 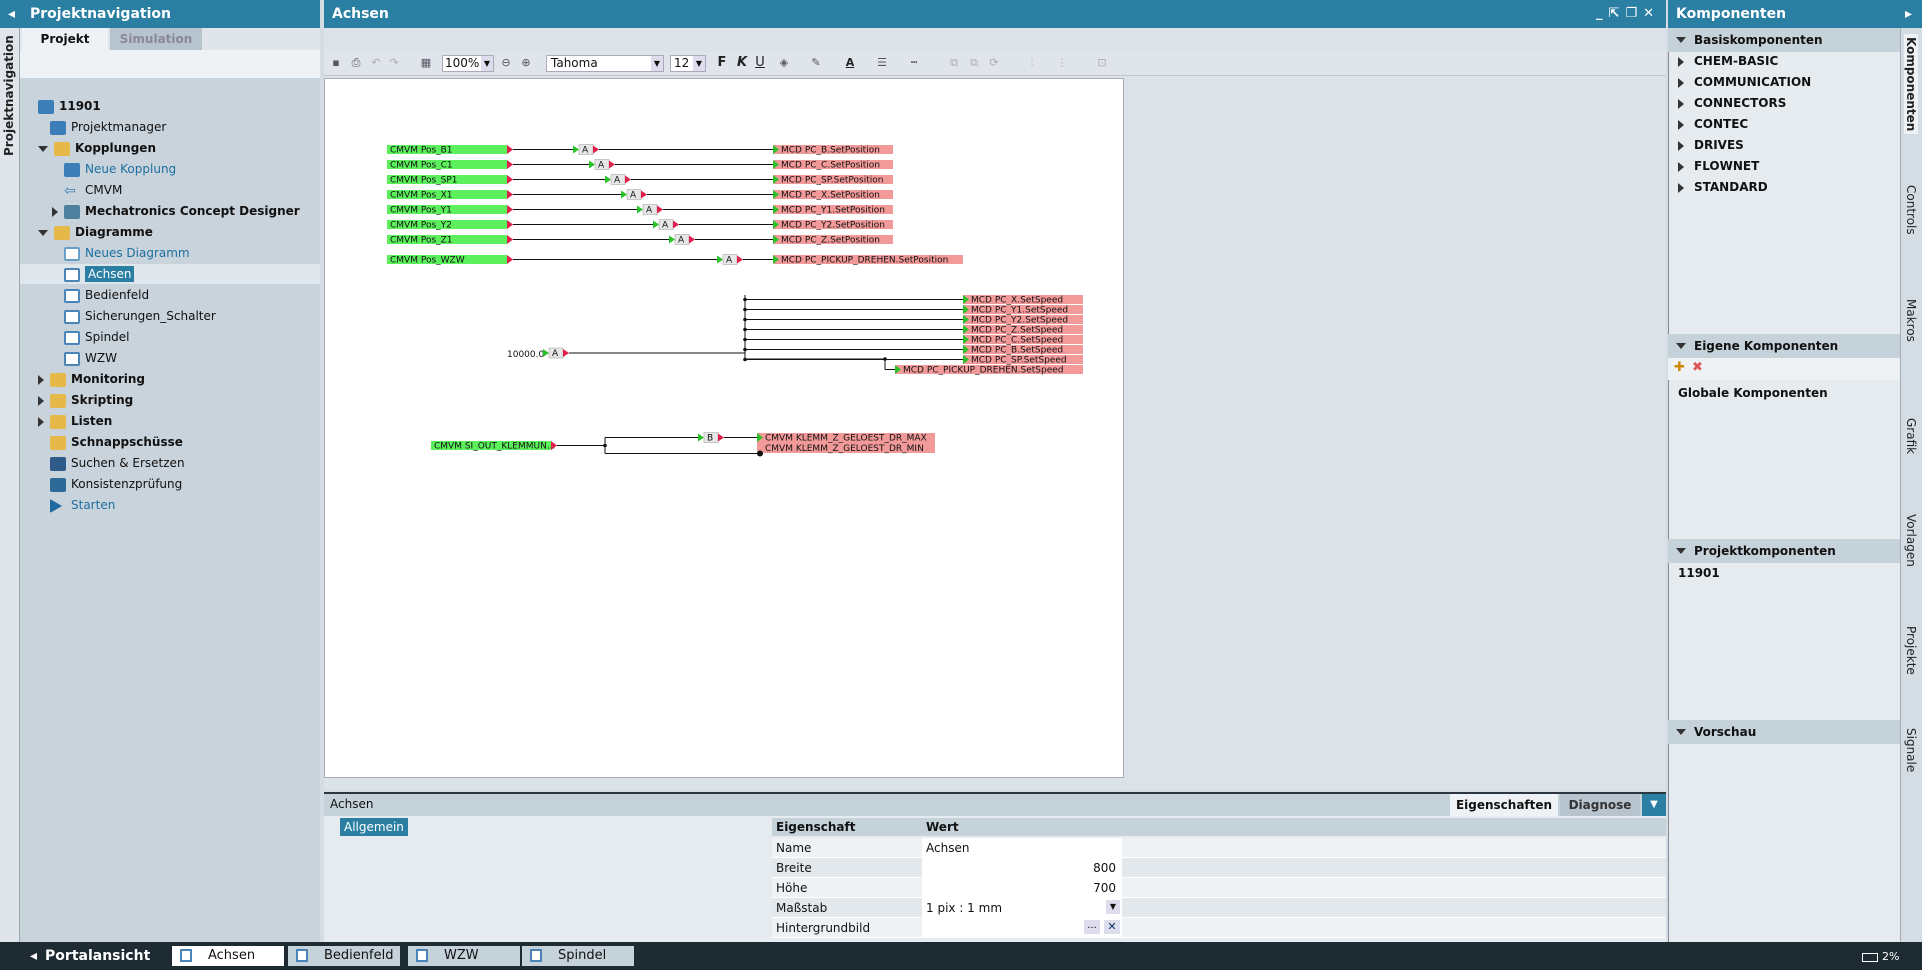 I want to click on undo-icon: ↶, so click(x=376, y=63).